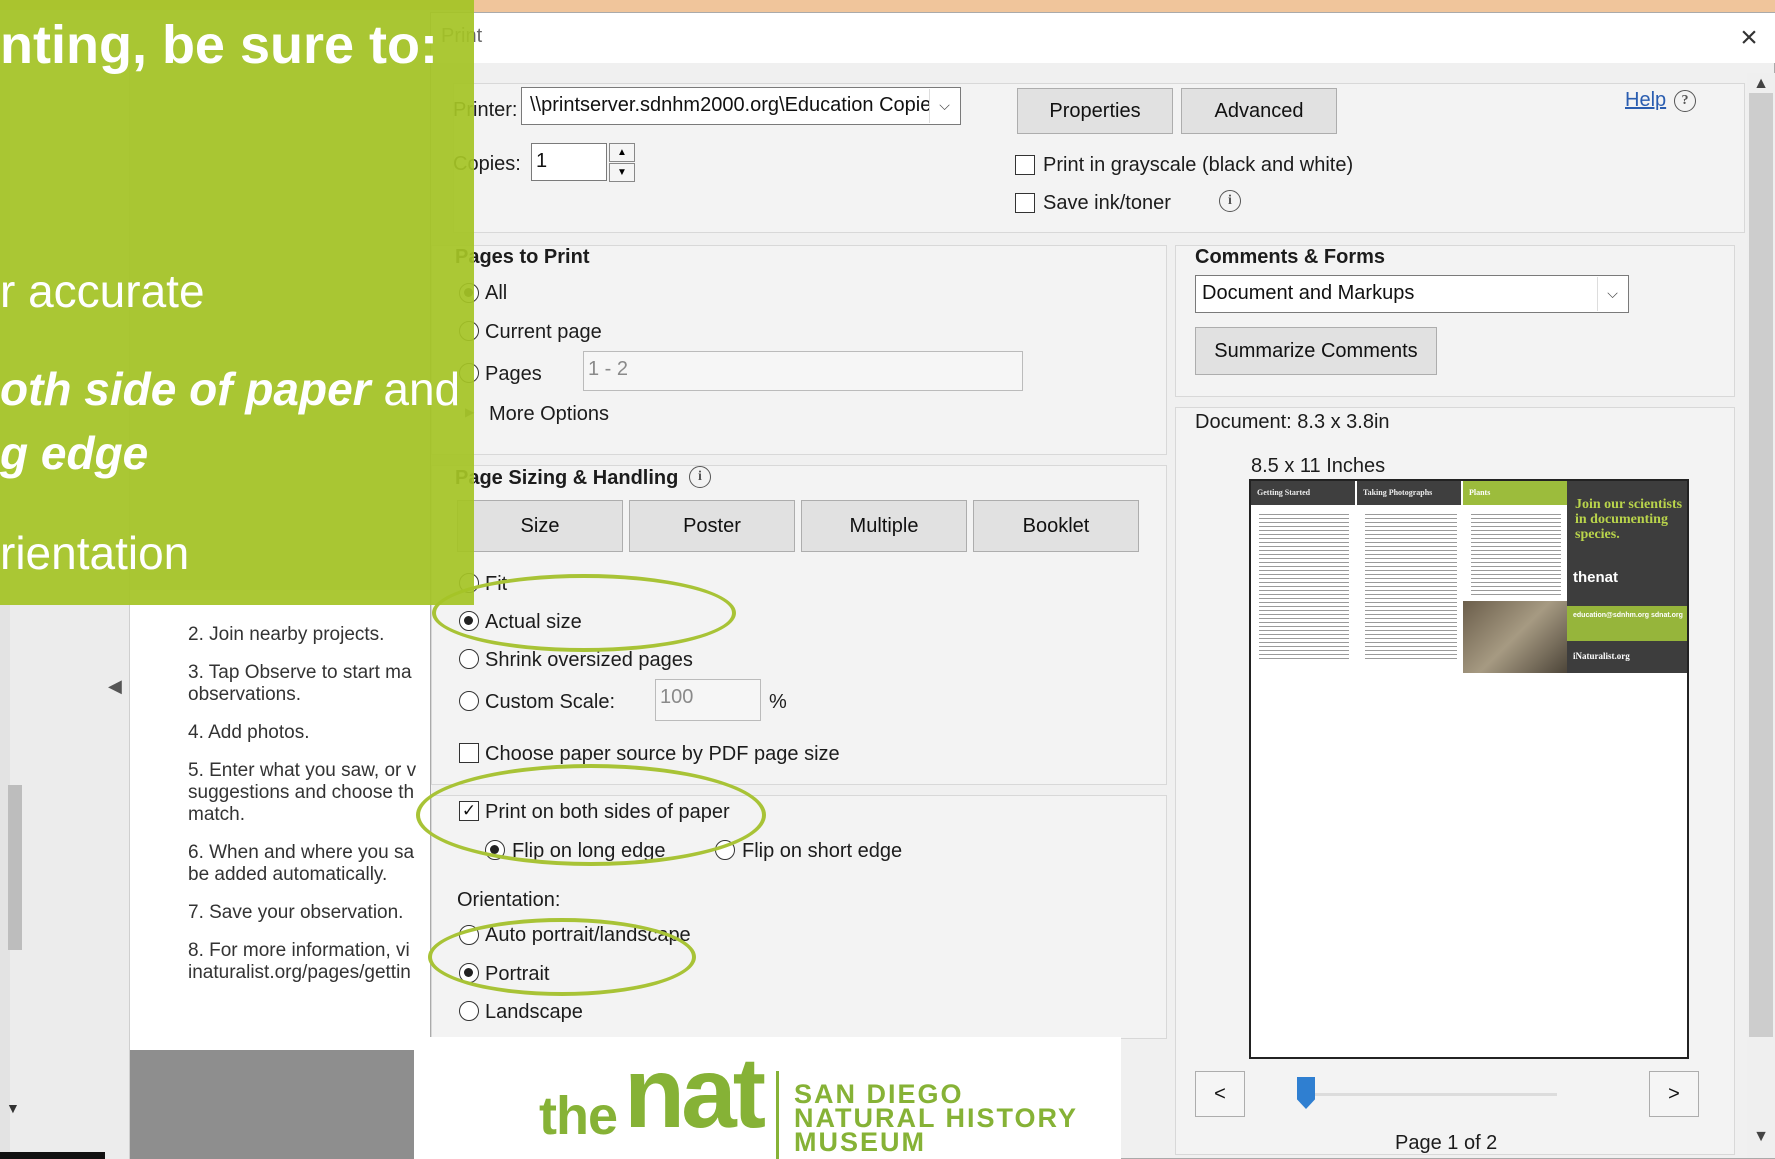 The width and height of the screenshot is (1775, 1159). What do you see at coordinates (540, 526) in the screenshot?
I see `size-tab-button: Size` at bounding box center [540, 526].